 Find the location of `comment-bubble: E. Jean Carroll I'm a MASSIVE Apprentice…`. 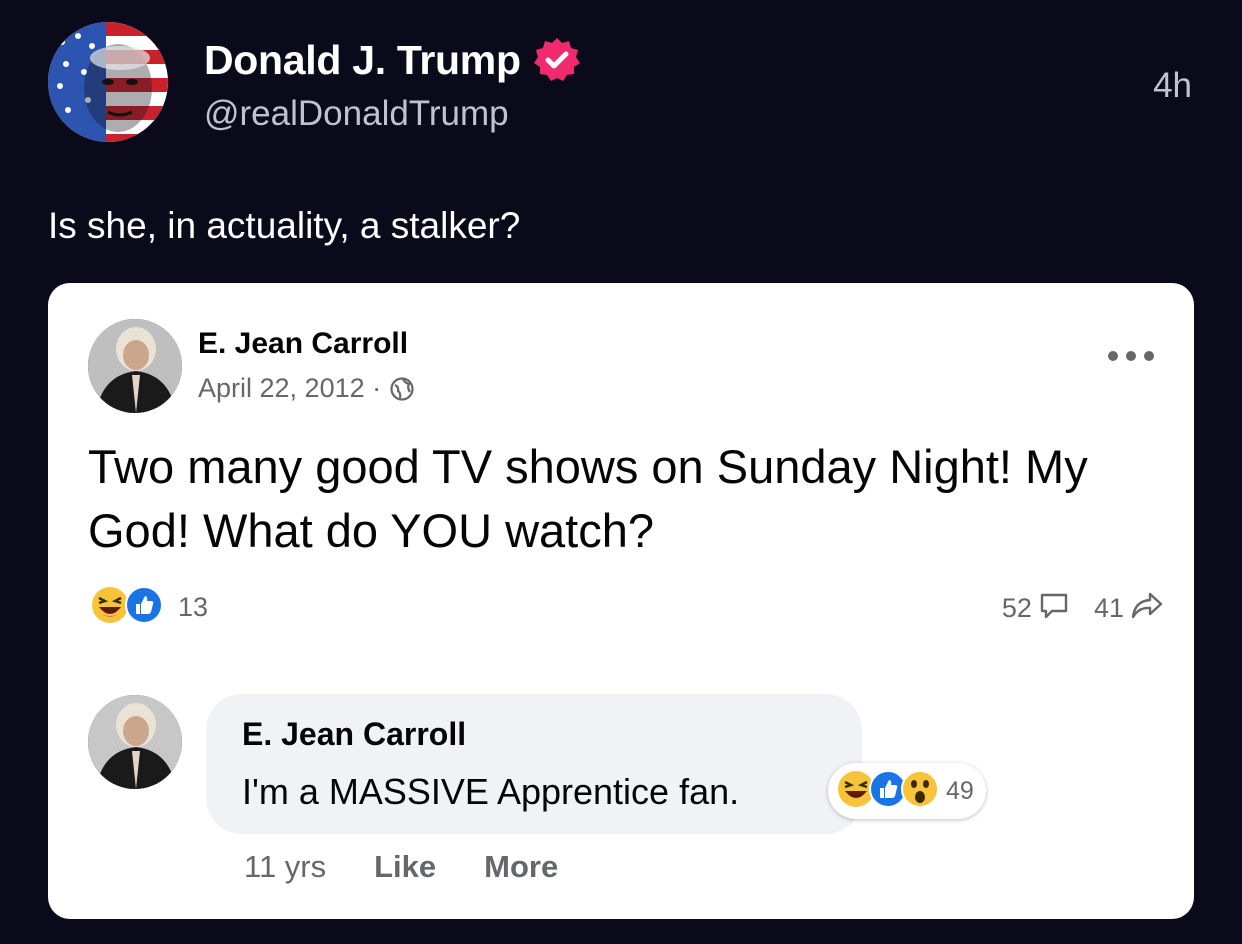

comment-bubble: E. Jean Carroll I'm a MASSIVE Apprentice… is located at coordinates (534, 764).